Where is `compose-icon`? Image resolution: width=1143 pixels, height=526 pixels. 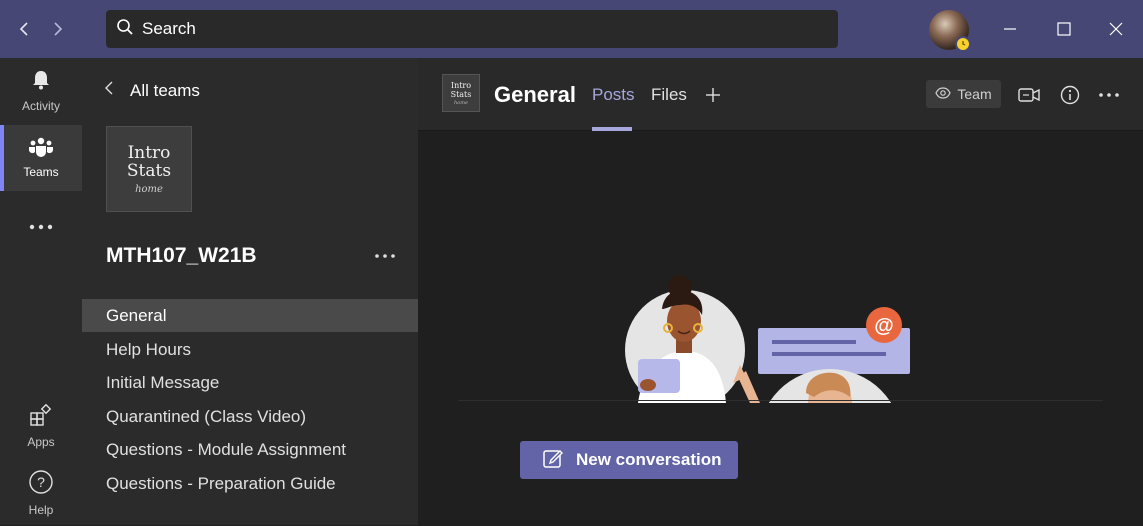 compose-icon is located at coordinates (553, 460).